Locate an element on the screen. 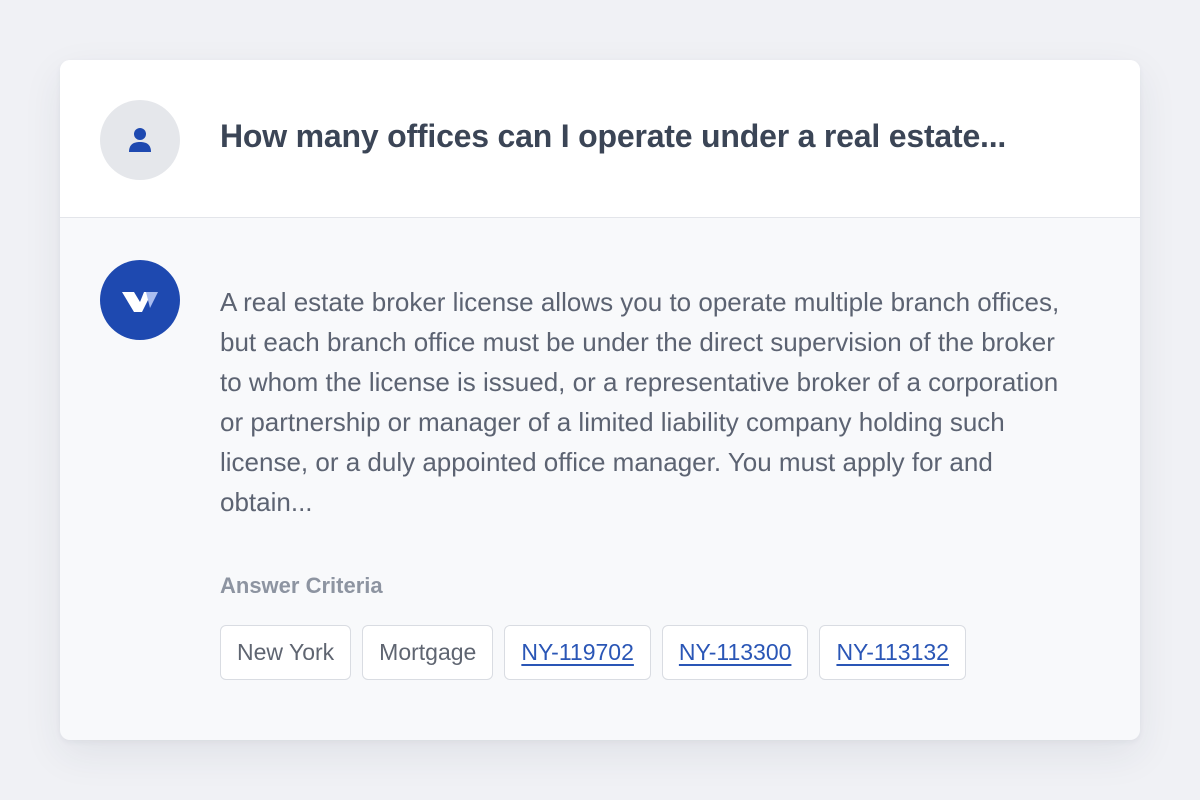  tag-link-ny-119702: NY-119702 is located at coordinates (577, 652).